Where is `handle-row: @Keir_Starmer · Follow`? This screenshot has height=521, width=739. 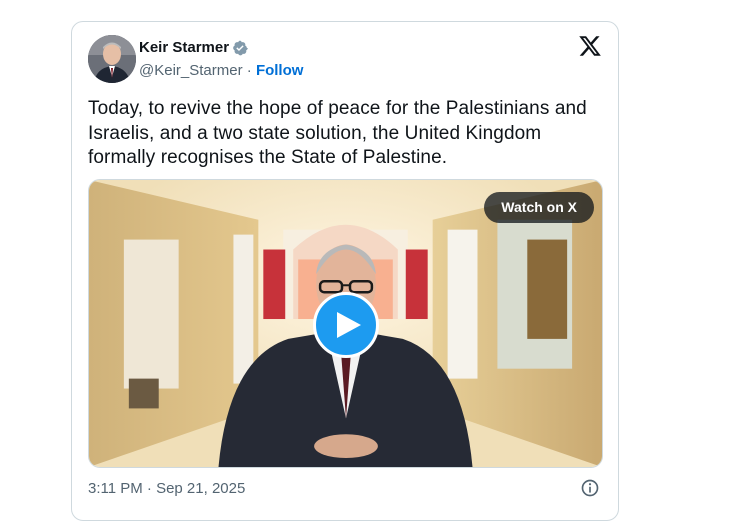
handle-row: @Keir_Starmer · Follow is located at coordinates (221, 70).